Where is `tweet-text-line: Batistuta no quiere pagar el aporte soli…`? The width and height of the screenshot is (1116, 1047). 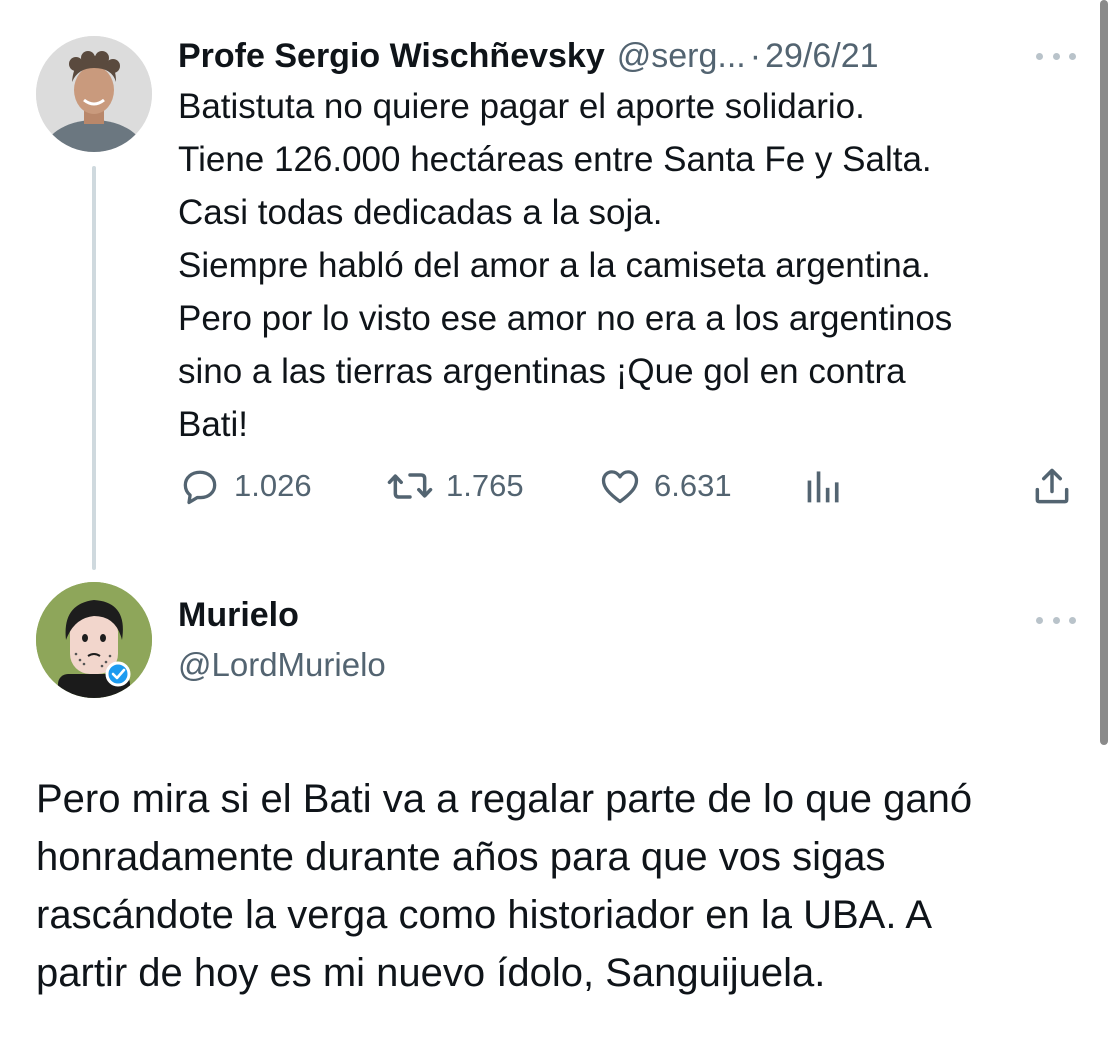
tweet-text-line: Batistuta no quiere pagar el aporte soli… is located at coordinates (521, 106).